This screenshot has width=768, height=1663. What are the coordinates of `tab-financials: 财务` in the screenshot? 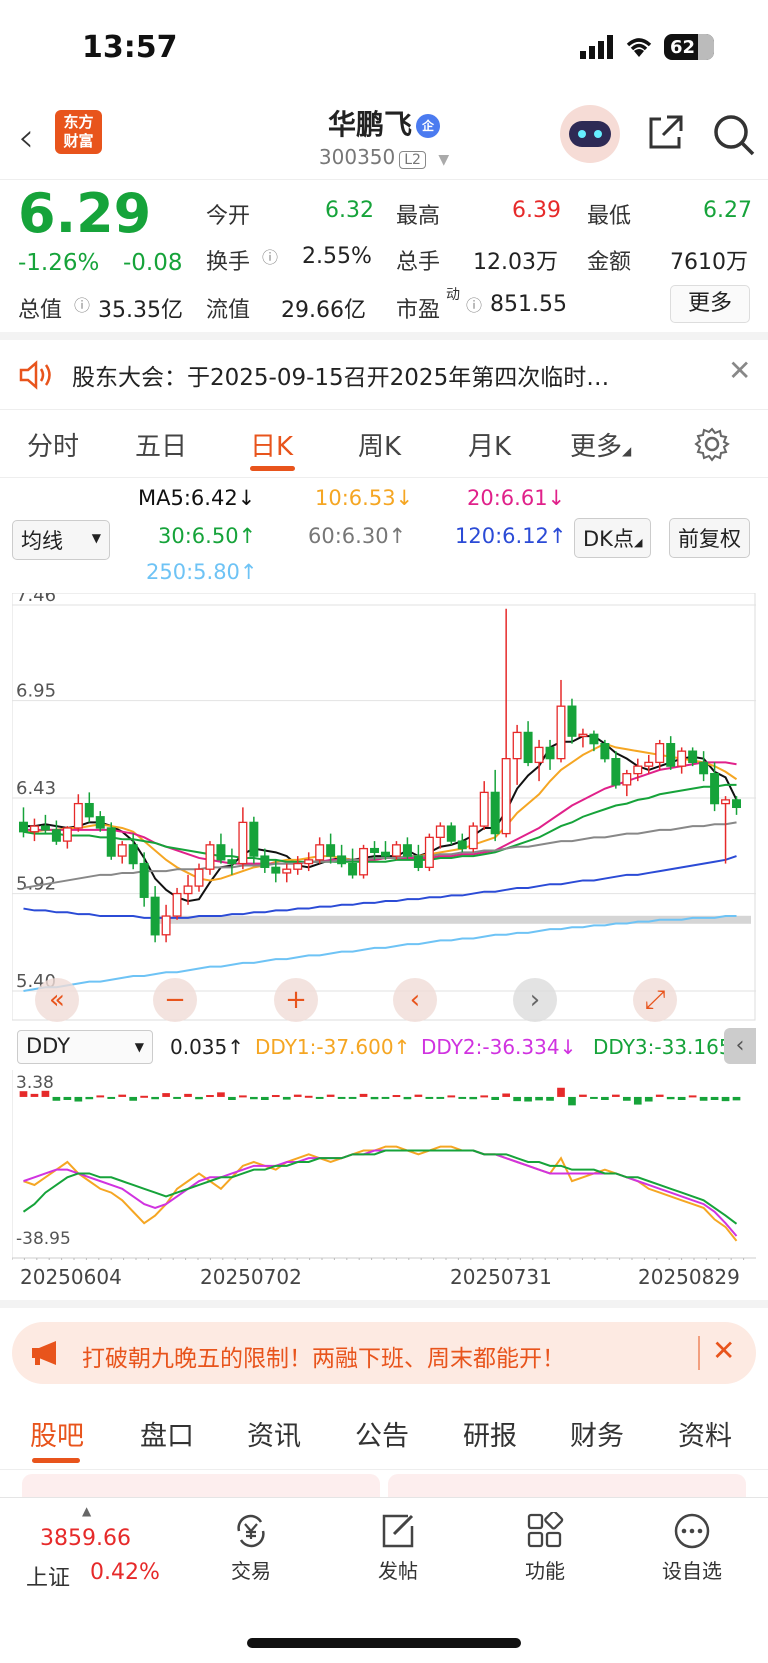 It's located at (597, 1433).